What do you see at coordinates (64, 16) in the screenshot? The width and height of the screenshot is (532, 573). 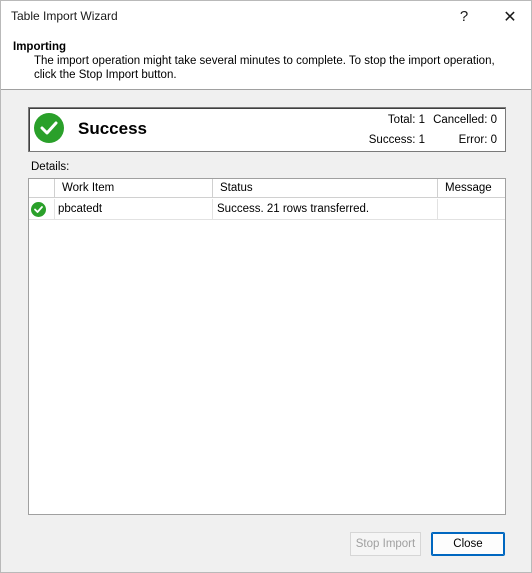 I see `window-title: Table Import Wizard` at bounding box center [64, 16].